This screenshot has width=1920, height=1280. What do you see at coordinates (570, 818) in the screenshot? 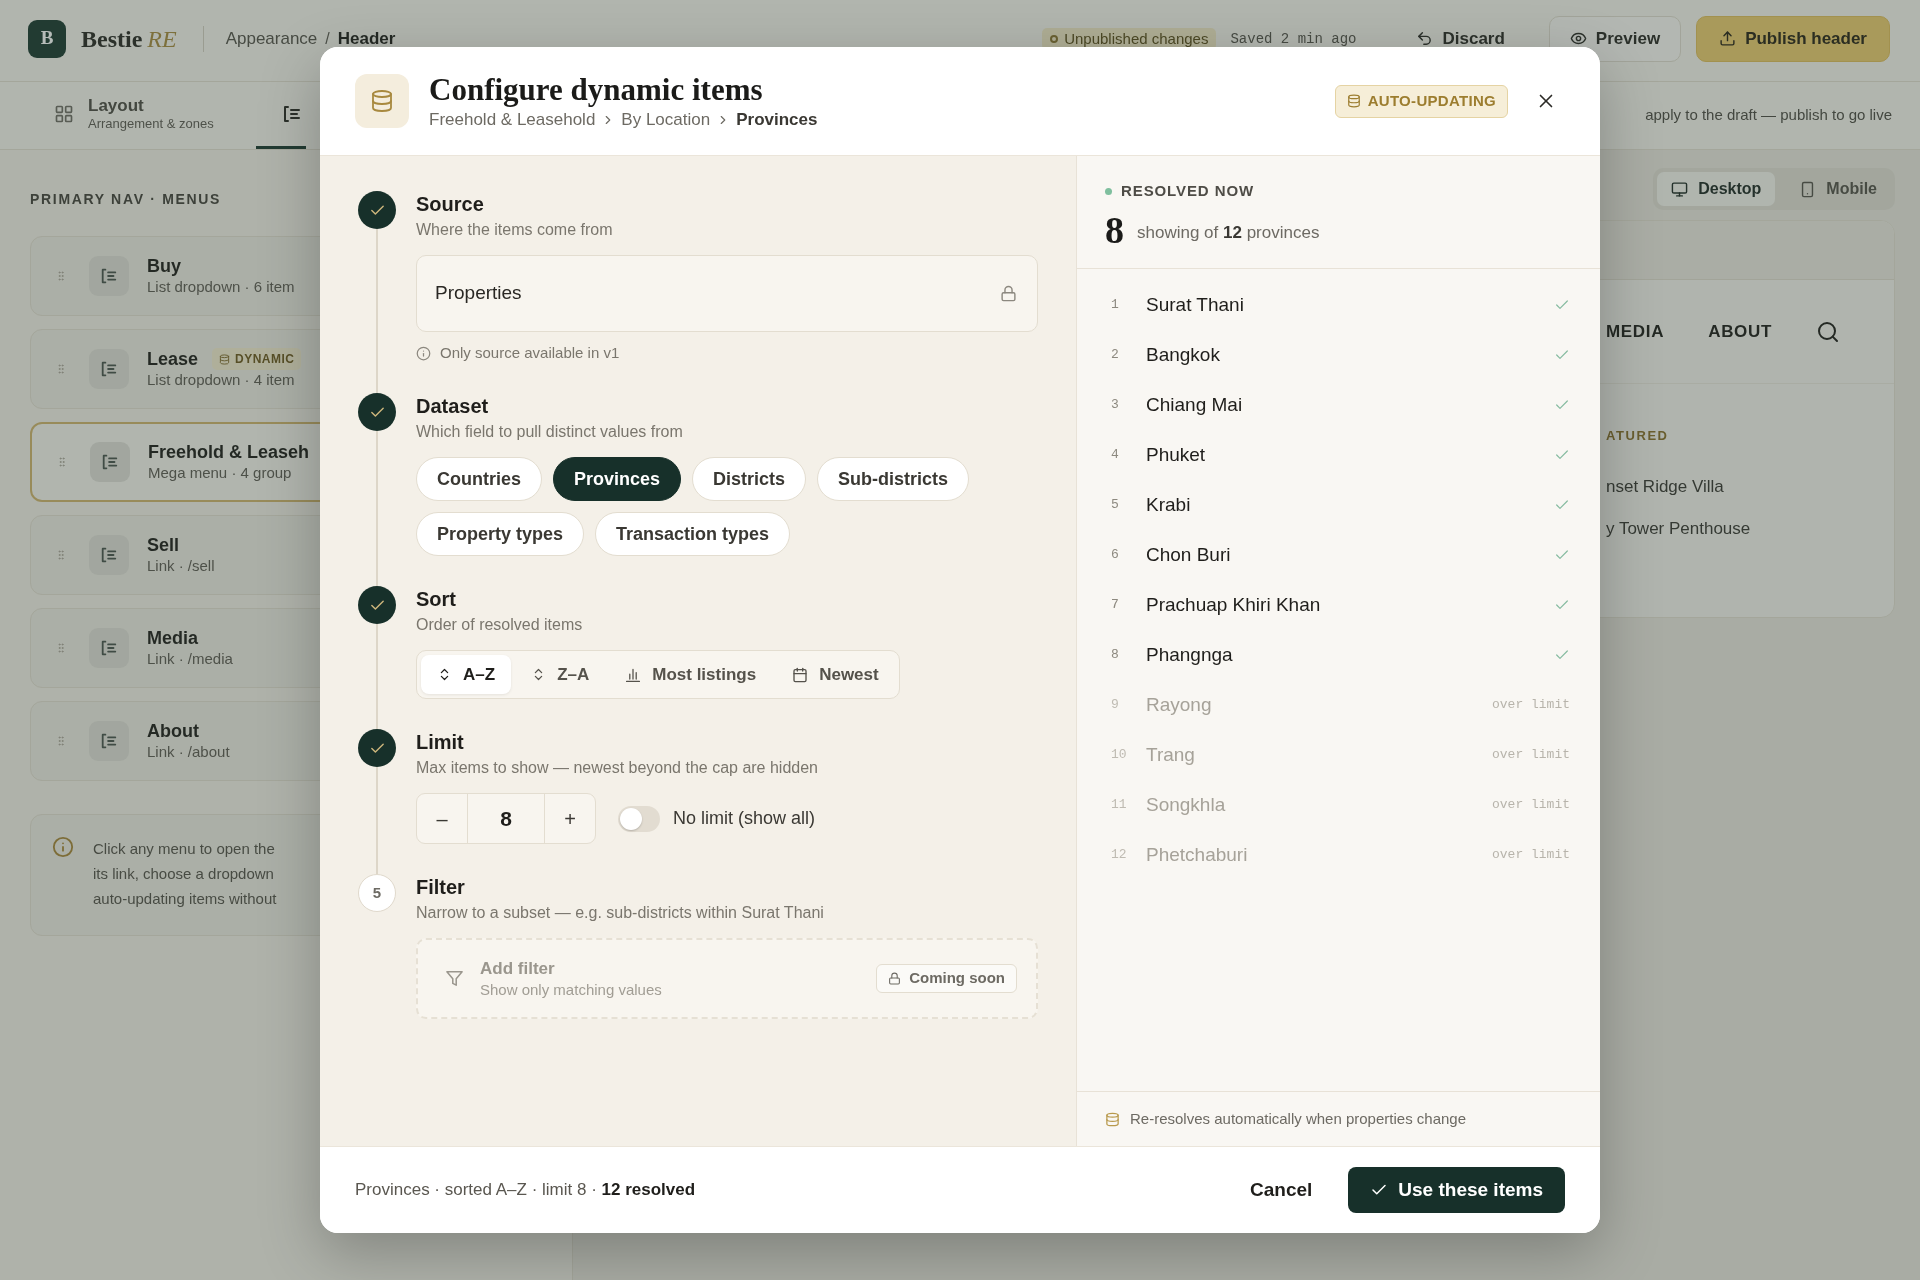
I see `increment-button: +` at bounding box center [570, 818].